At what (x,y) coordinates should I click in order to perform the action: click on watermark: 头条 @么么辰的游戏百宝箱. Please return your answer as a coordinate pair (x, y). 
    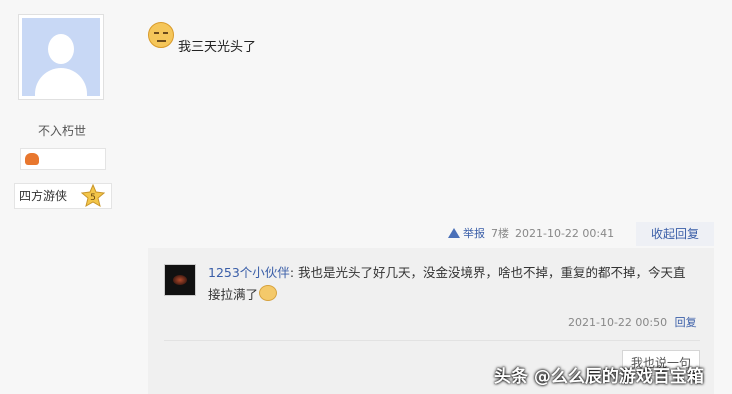
    Looking at the image, I should click on (599, 377).